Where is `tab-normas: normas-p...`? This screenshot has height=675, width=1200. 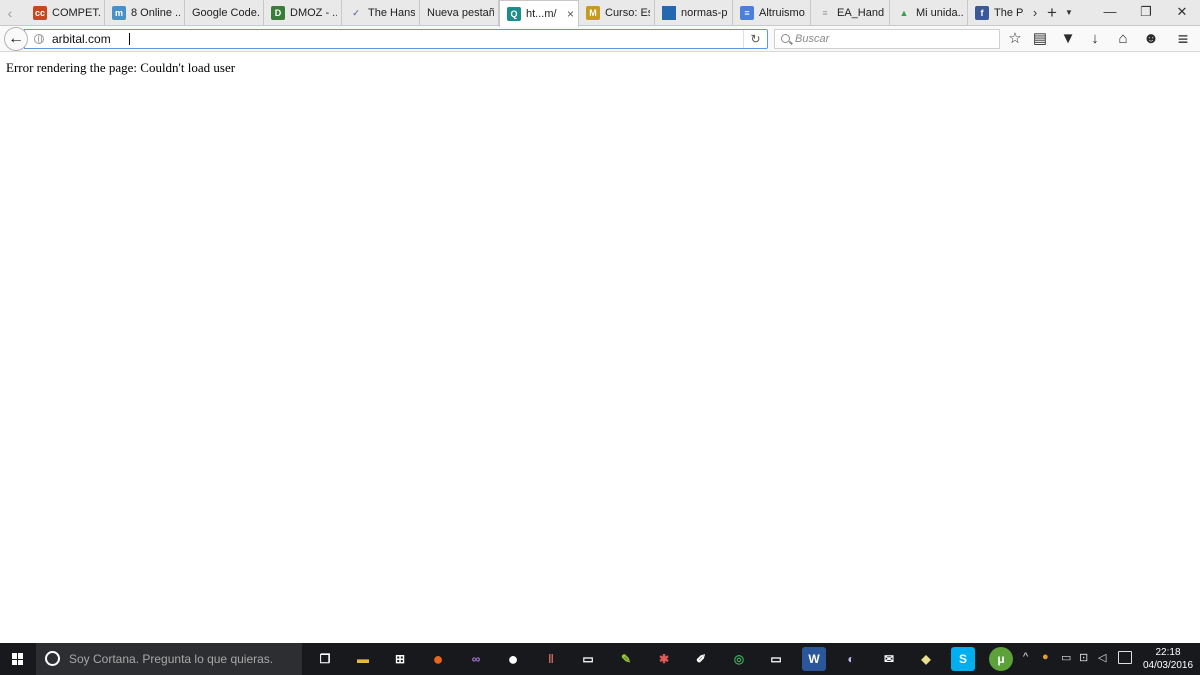 tab-normas: normas-p... is located at coordinates (694, 13).